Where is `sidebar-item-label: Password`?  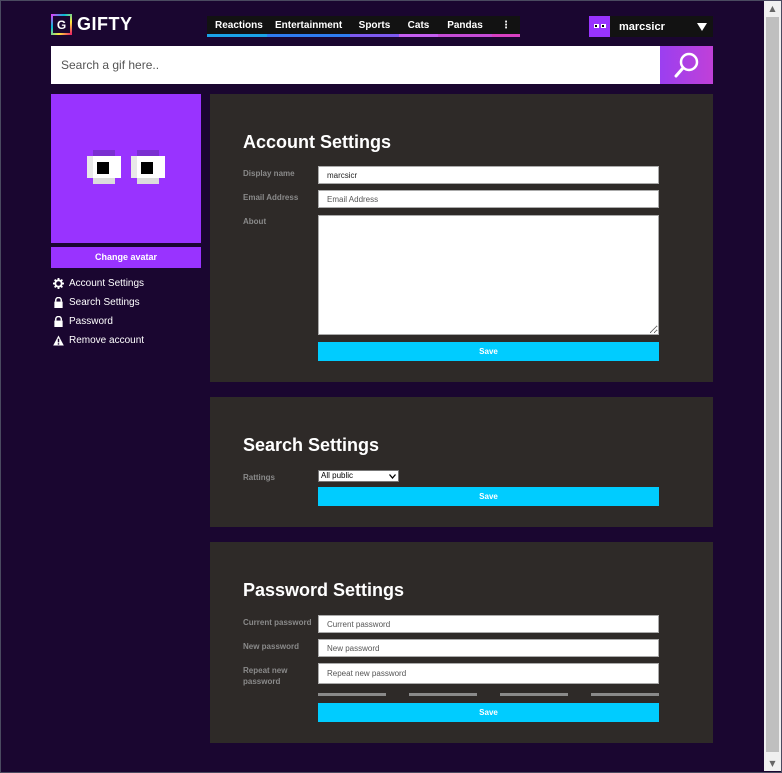 sidebar-item-label: Password is located at coordinates (91, 321).